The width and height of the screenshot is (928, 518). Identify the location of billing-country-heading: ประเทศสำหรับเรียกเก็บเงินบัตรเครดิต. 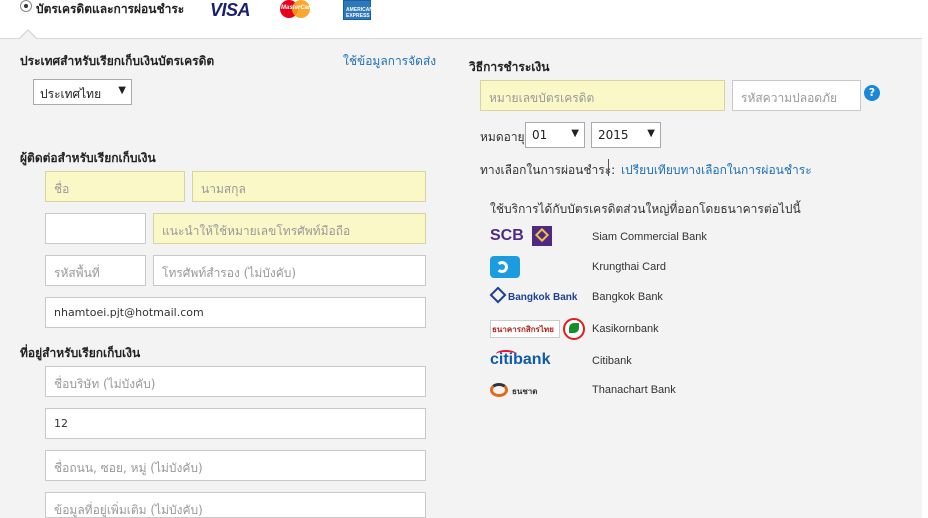
(117, 61).